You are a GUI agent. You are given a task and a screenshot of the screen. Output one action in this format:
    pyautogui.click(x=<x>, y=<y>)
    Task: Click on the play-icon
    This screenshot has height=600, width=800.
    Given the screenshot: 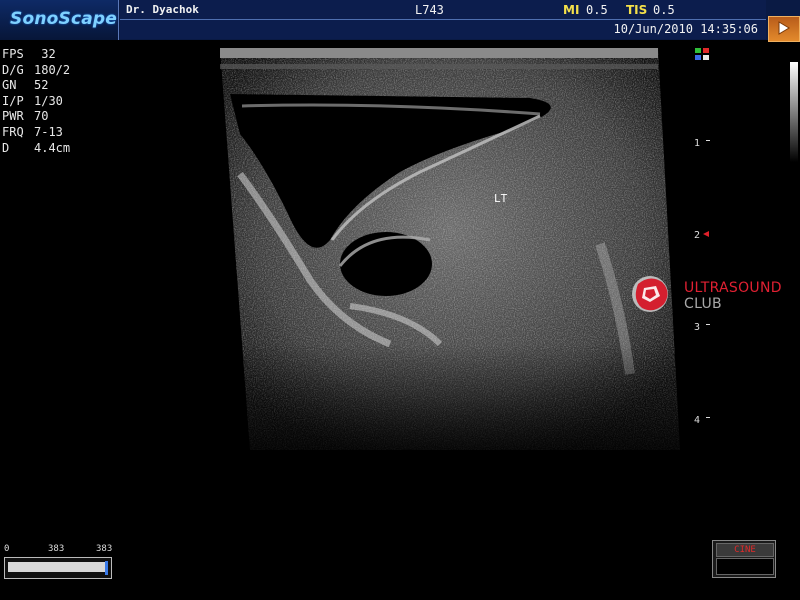 What is the action you would take?
    pyautogui.click(x=784, y=28)
    